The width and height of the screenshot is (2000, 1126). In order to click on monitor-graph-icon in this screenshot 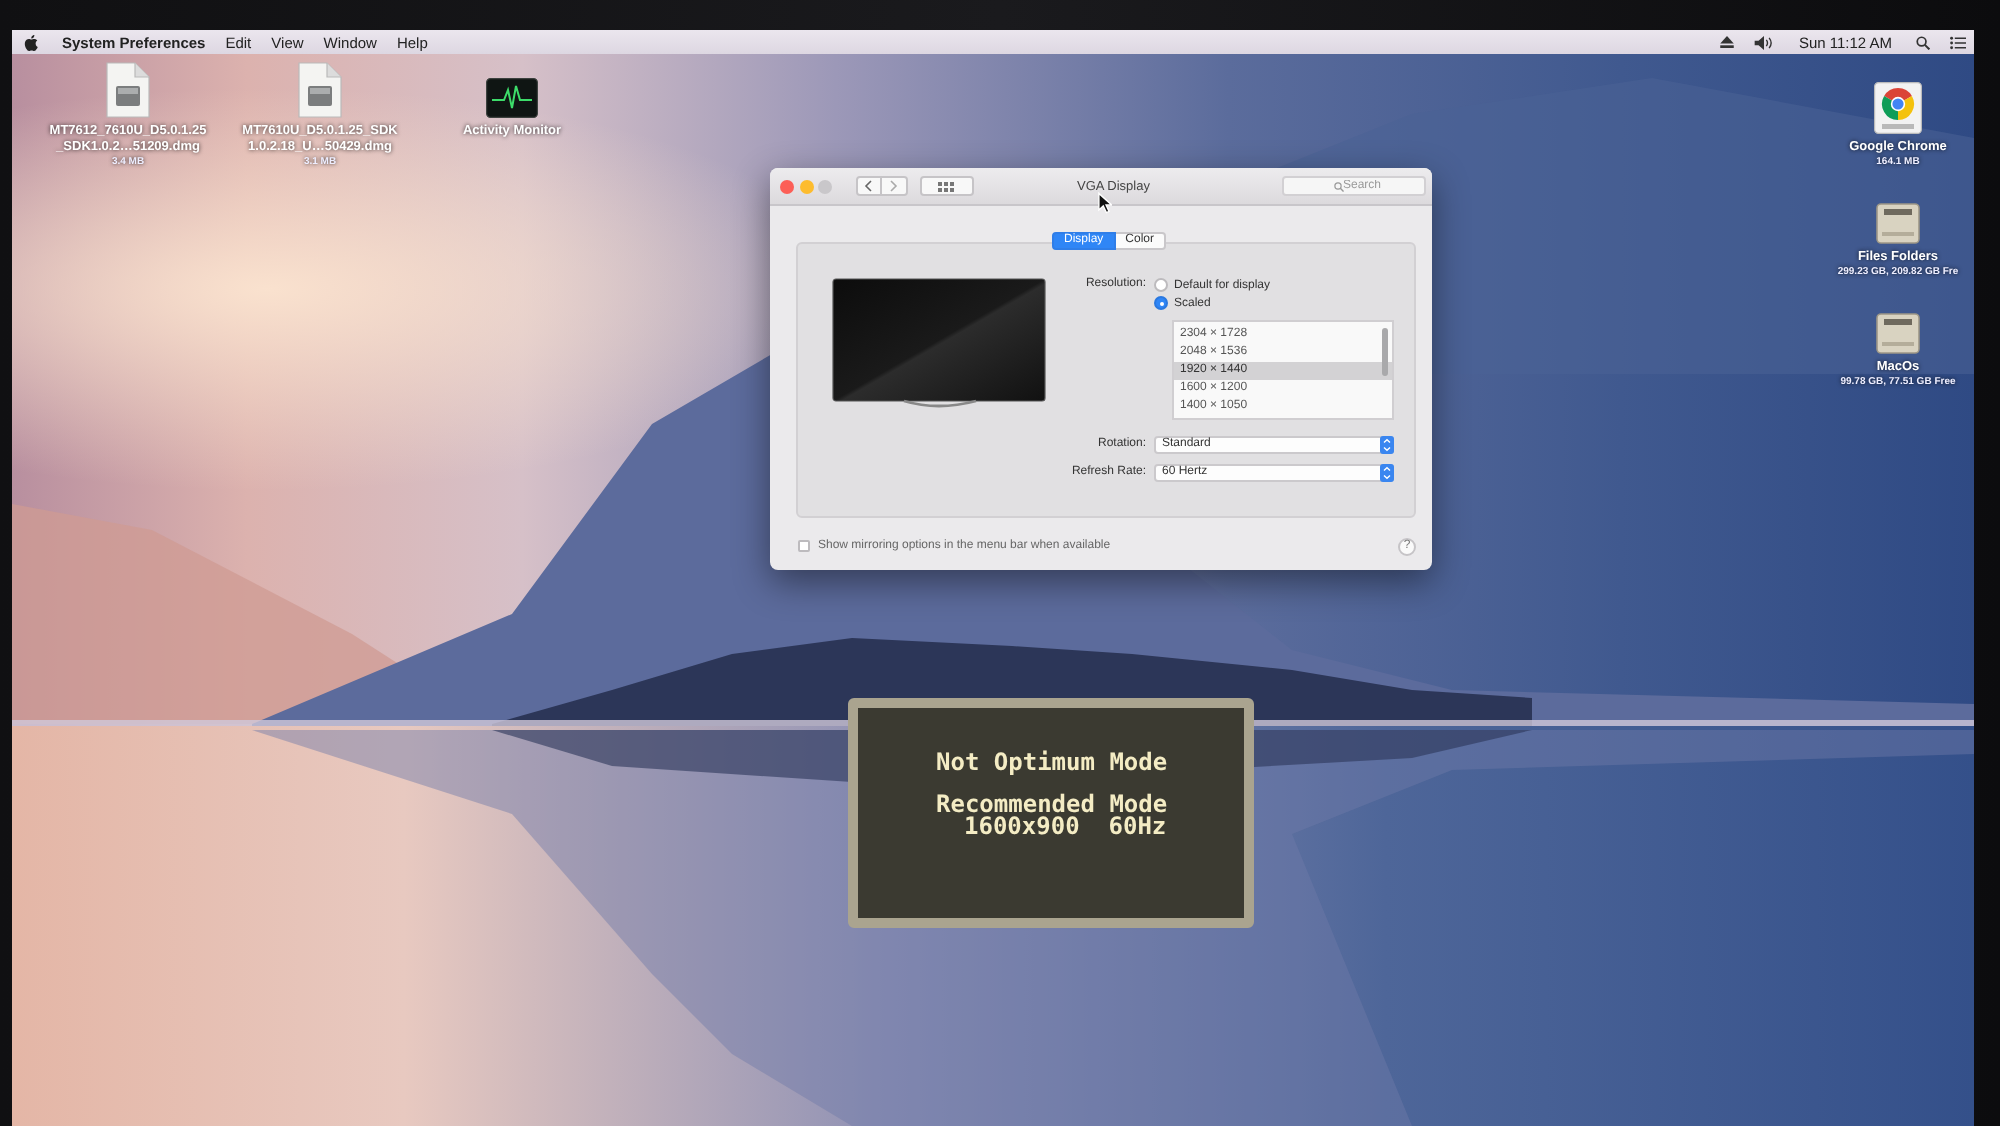, I will do `click(512, 98)`.